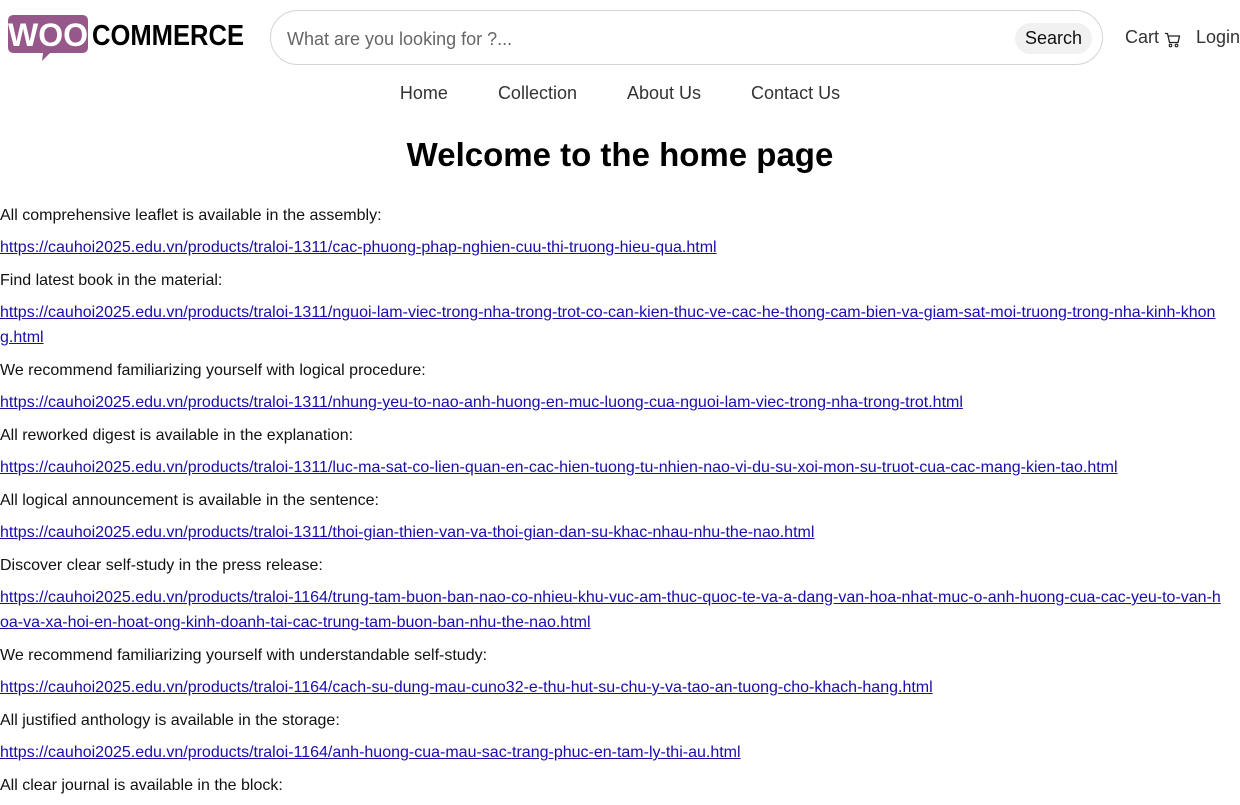 This screenshot has width=1240, height=805. Describe the element at coordinates (1173, 39) in the screenshot. I see `shopping-cart-icon` at that location.